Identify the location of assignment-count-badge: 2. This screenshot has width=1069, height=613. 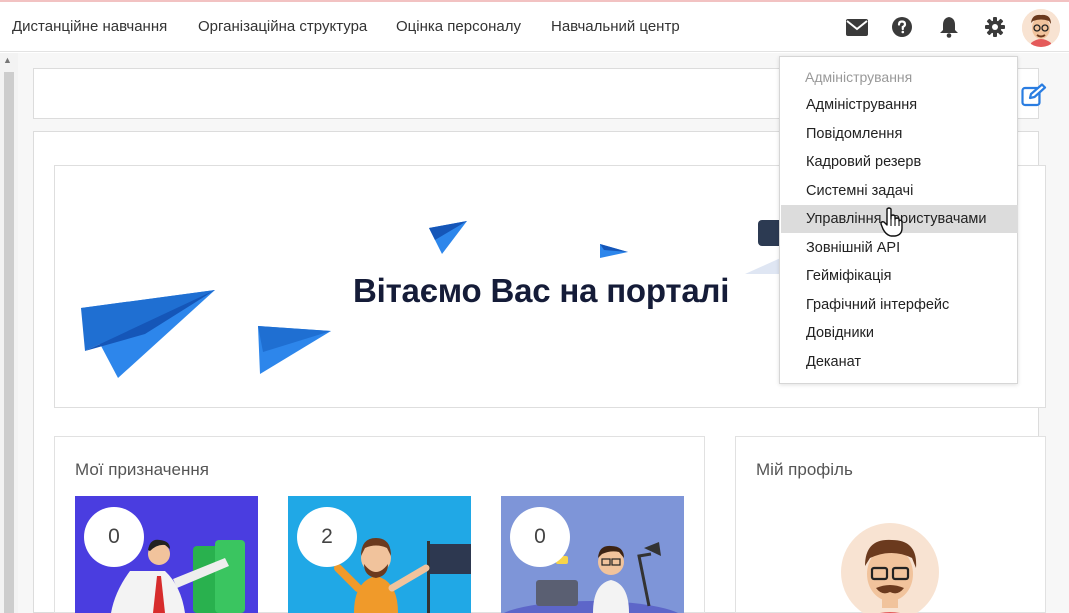
(327, 537).